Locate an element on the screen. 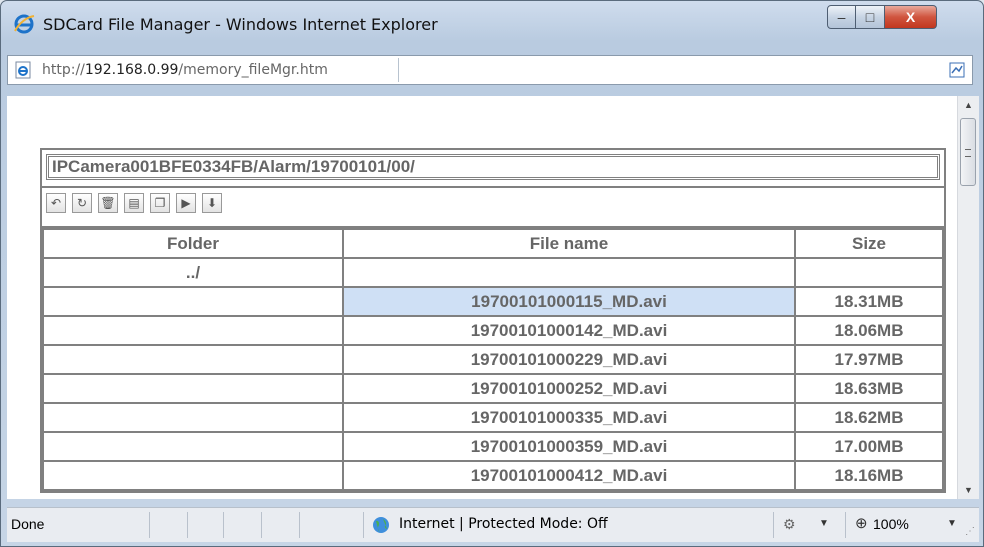 This screenshot has height=547, width=984. address-url: http://192.168.0.99/memory_fileMgr.htm is located at coordinates (185, 70).